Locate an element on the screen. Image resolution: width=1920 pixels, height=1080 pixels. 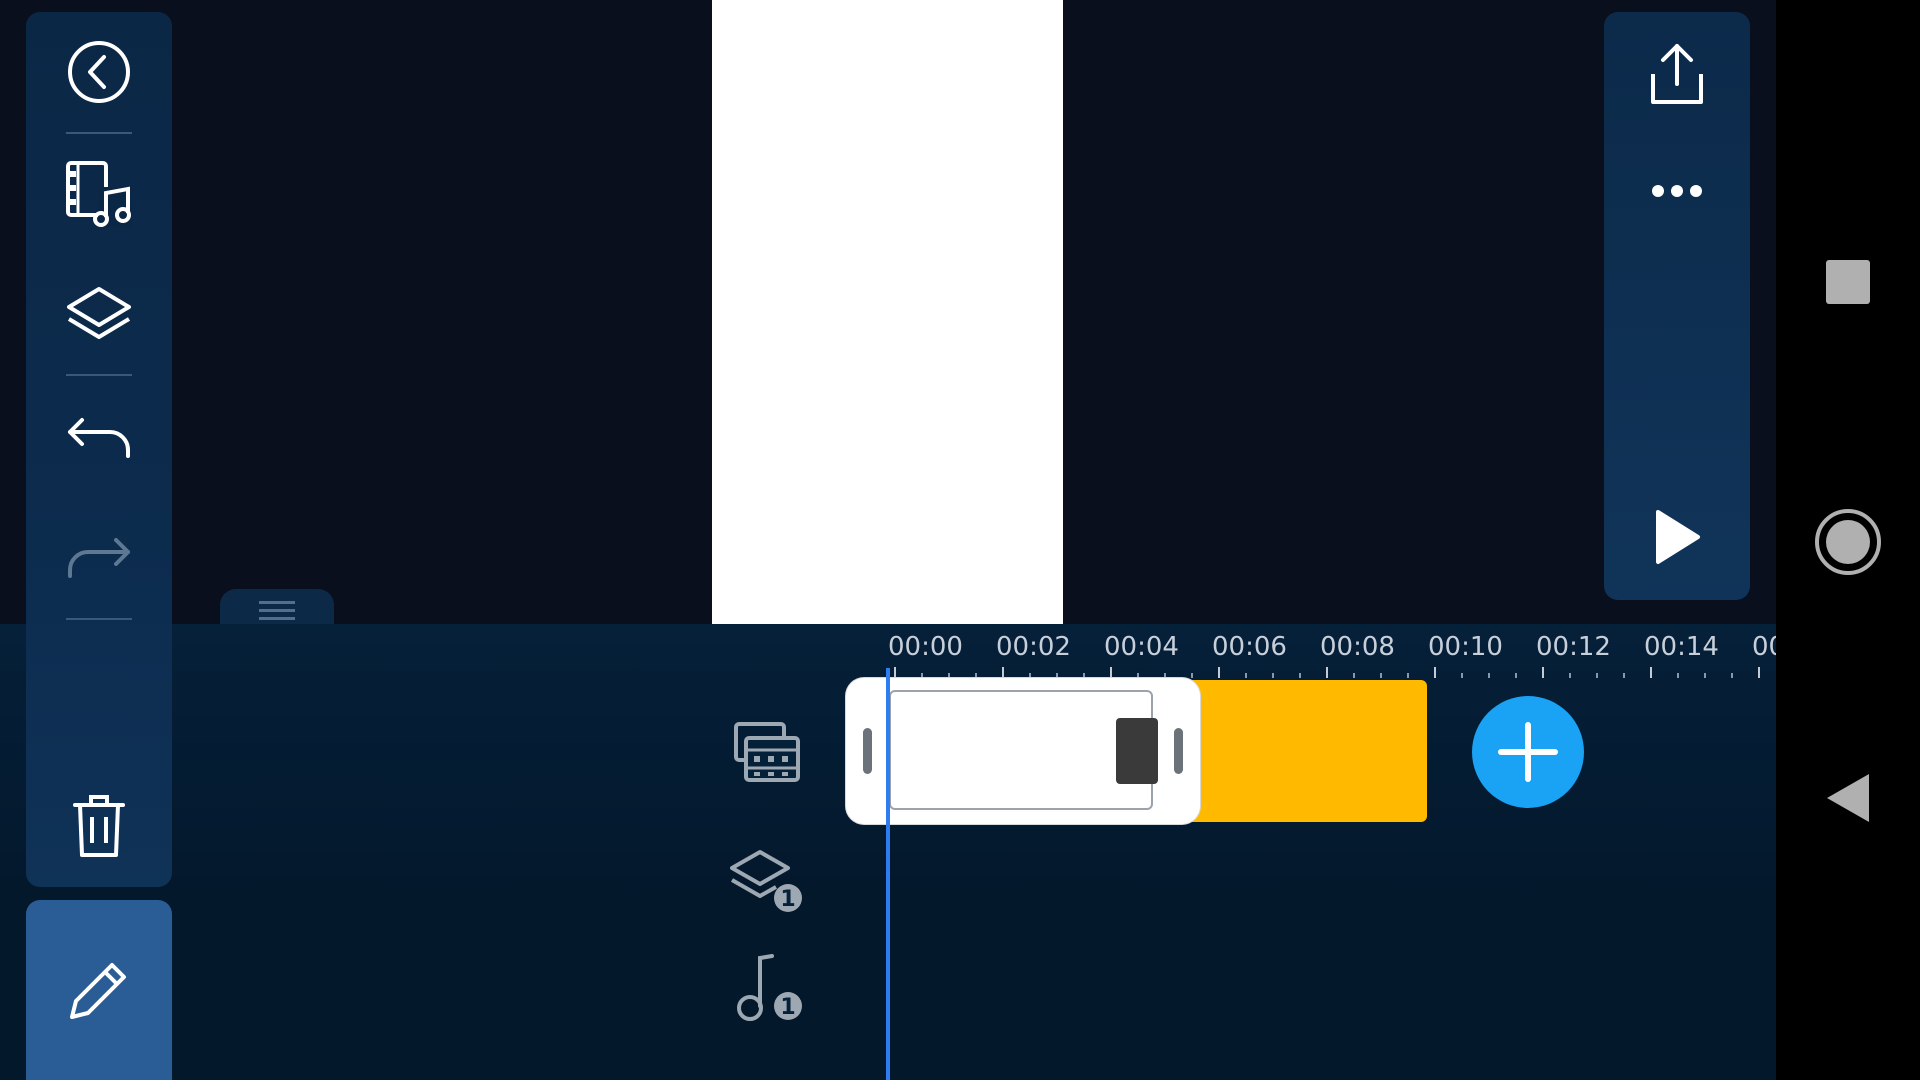
edit-tab is located at coordinates (99, 990).